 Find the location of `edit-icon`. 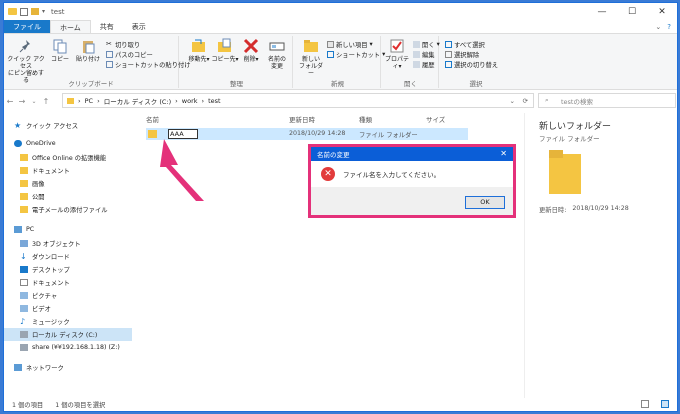

edit-icon is located at coordinates (416, 54).